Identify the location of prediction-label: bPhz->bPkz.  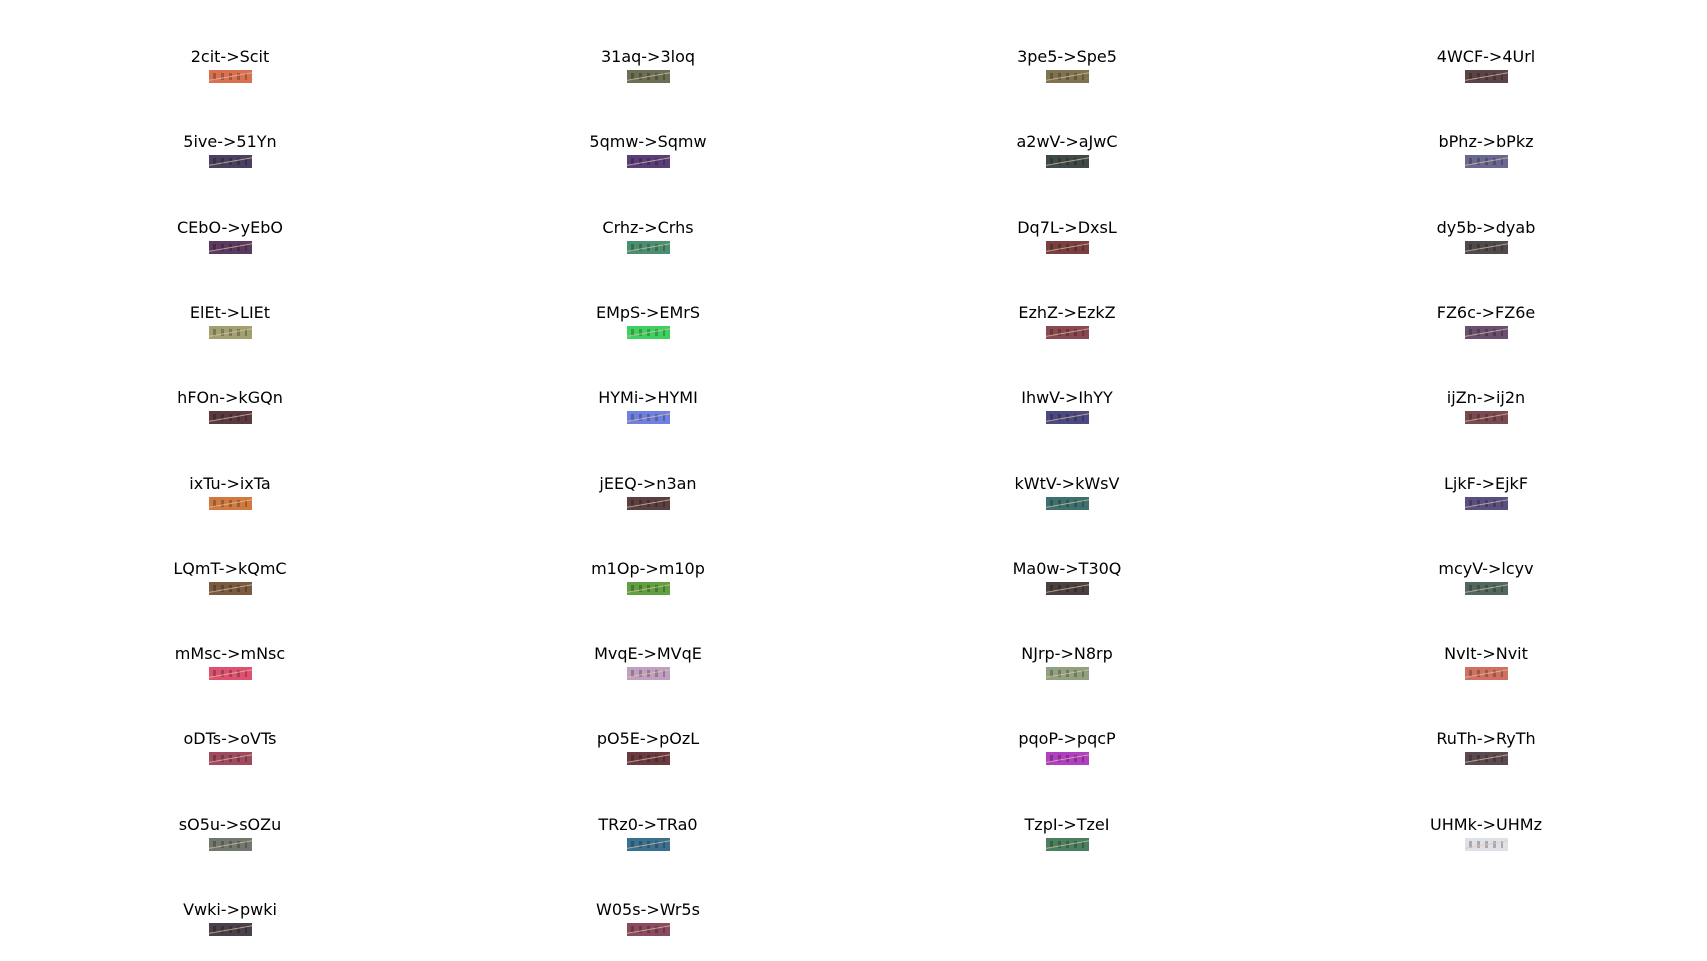
(1486, 142).